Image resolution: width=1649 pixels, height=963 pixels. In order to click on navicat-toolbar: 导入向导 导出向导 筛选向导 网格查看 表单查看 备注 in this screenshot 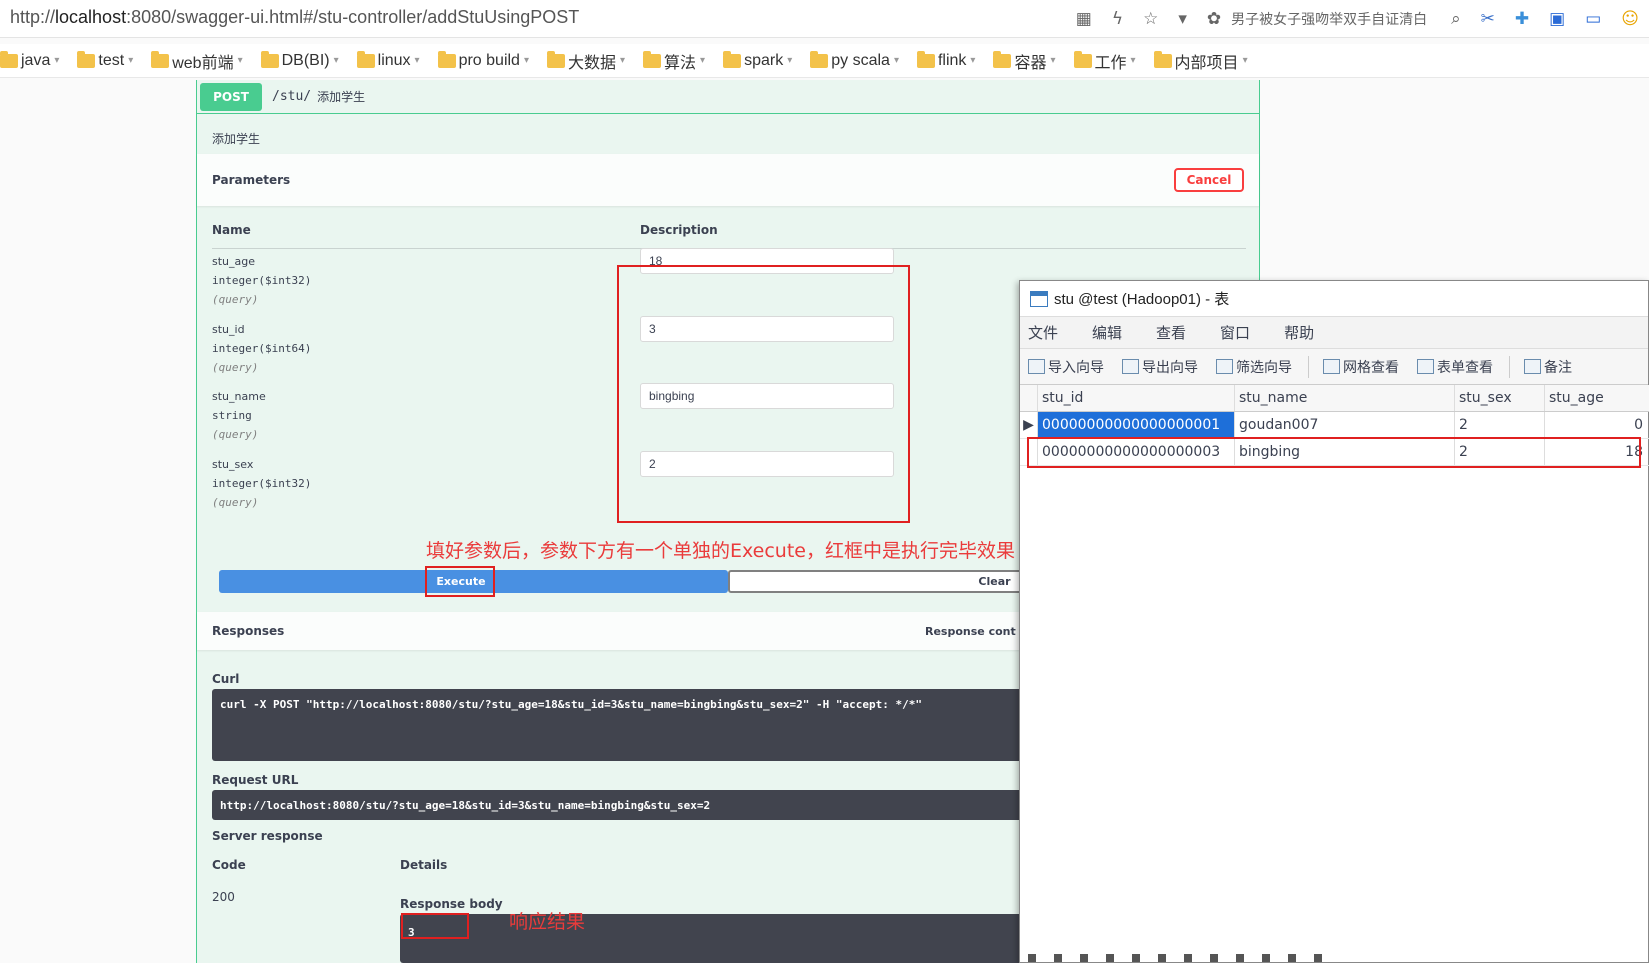, I will do `click(1334, 367)`.